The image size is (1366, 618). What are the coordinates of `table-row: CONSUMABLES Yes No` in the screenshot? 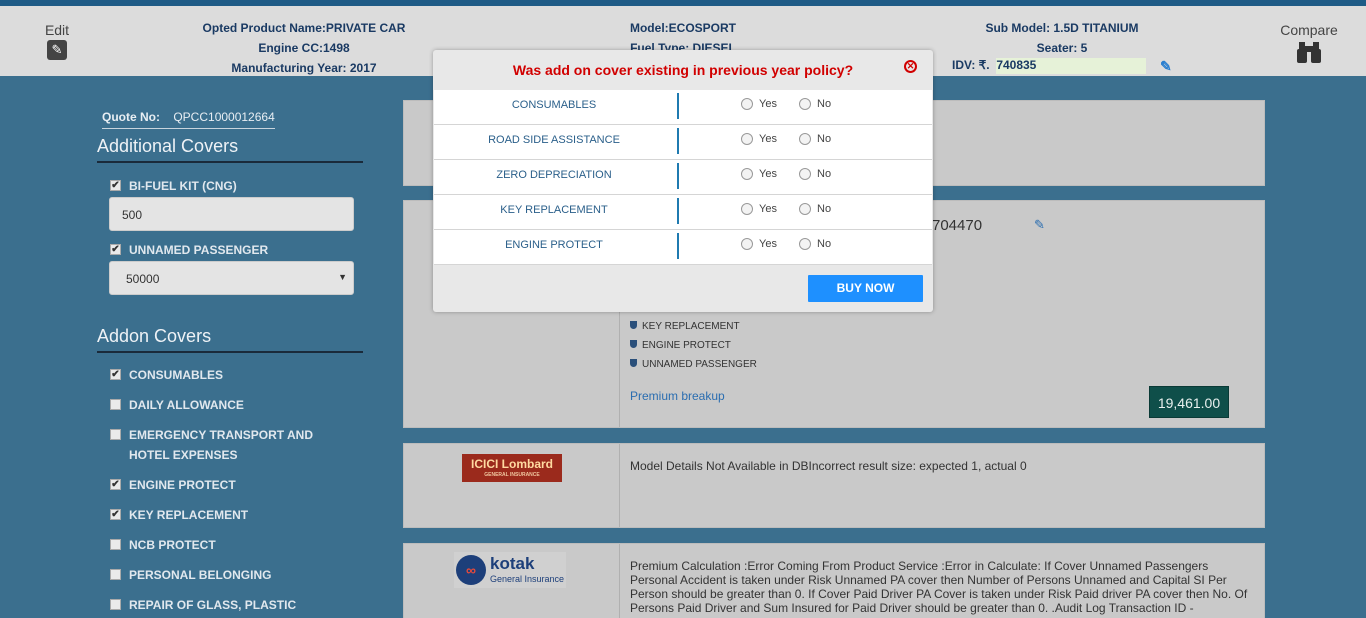 It's located at (683, 107).